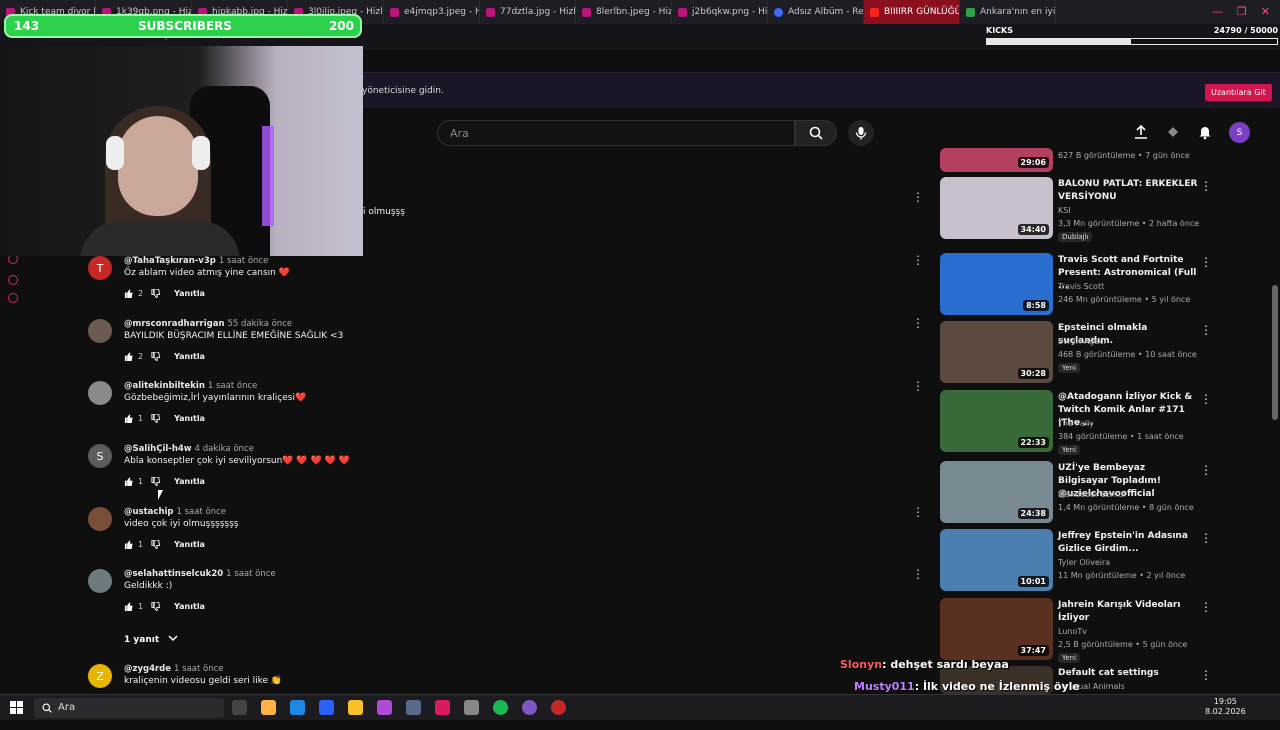 This screenshot has width=1280, height=730. What do you see at coordinates (1081, 286) in the screenshot?
I see `channel-name: Travis Scott` at bounding box center [1081, 286].